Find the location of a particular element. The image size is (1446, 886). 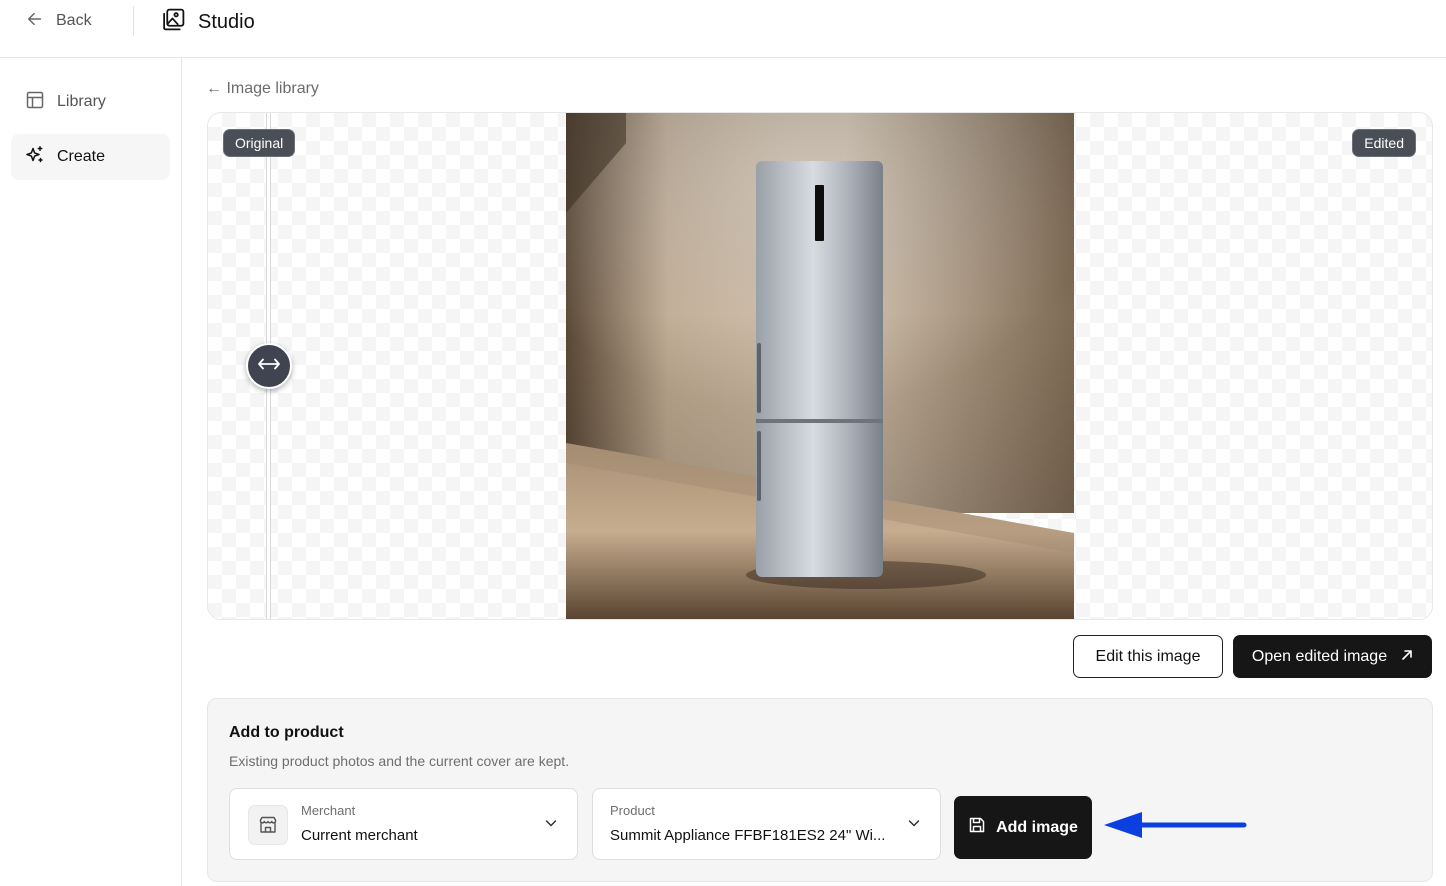

left-right-arrows-icon is located at coordinates (269, 366).